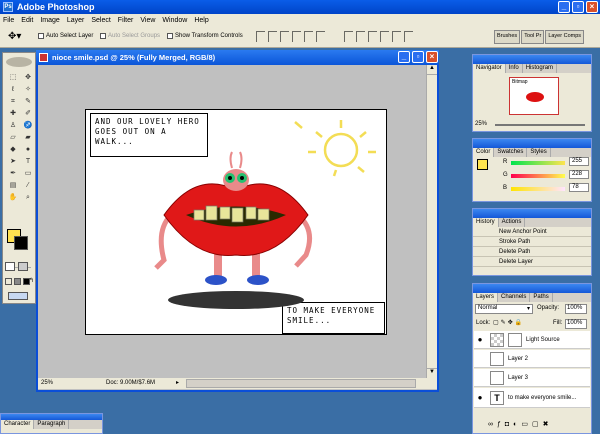  I want to click on tab-paragraph: Paragraph, so click(52, 424).